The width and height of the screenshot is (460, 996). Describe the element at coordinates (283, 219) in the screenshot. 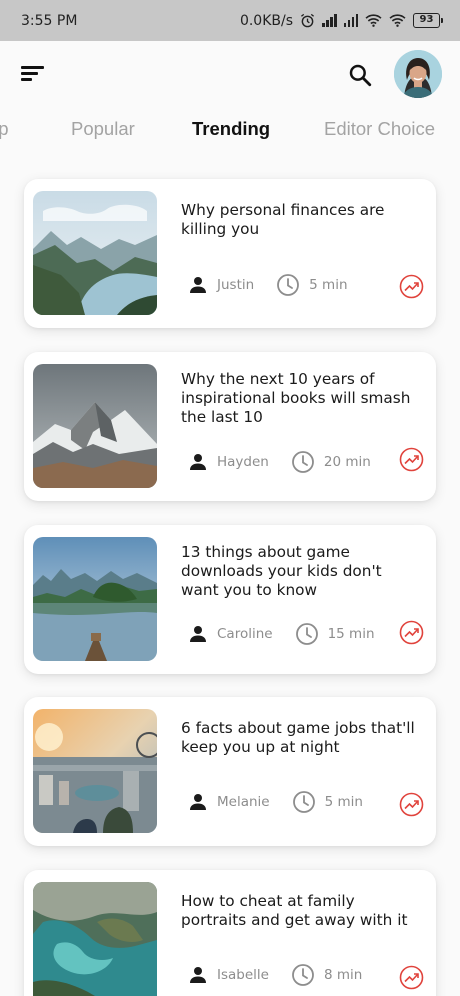

I see `article-title: Why personal finances are killing you` at that location.